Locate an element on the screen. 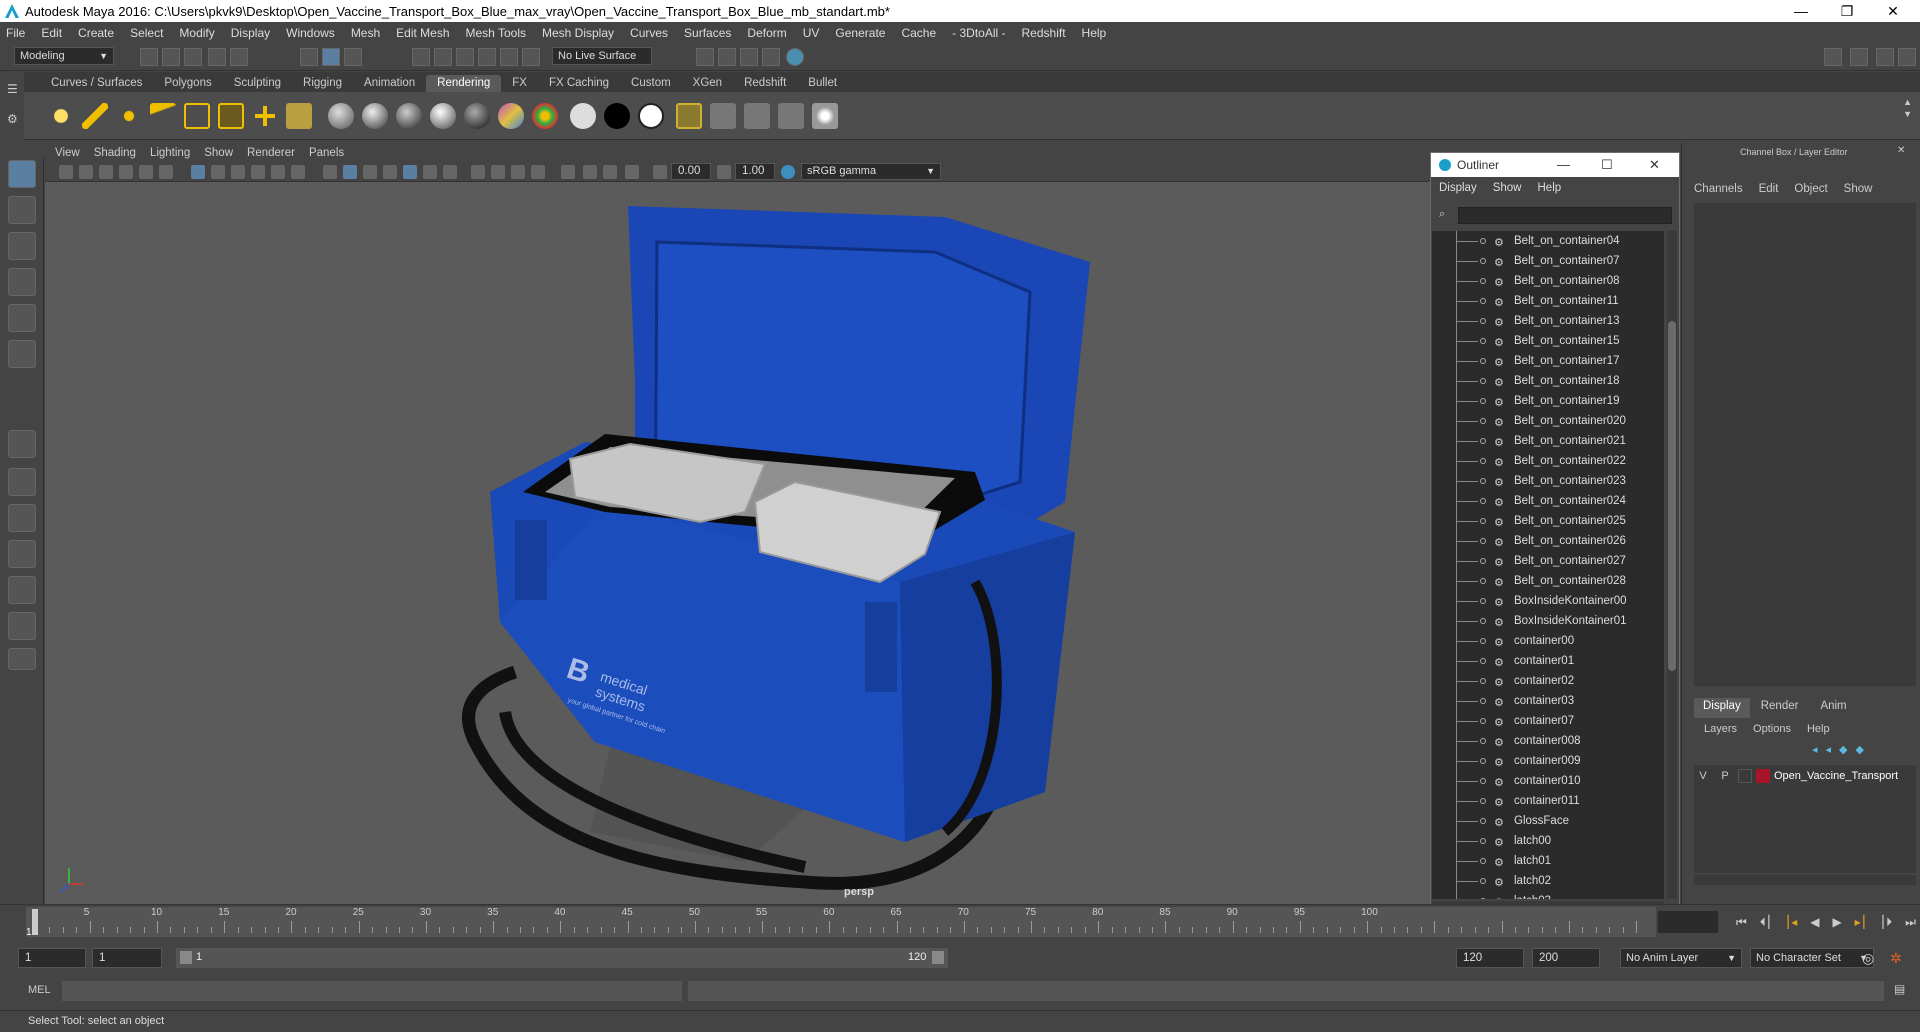 This screenshot has width=1920, height=1032. menu-select: Select is located at coordinates (146, 33).